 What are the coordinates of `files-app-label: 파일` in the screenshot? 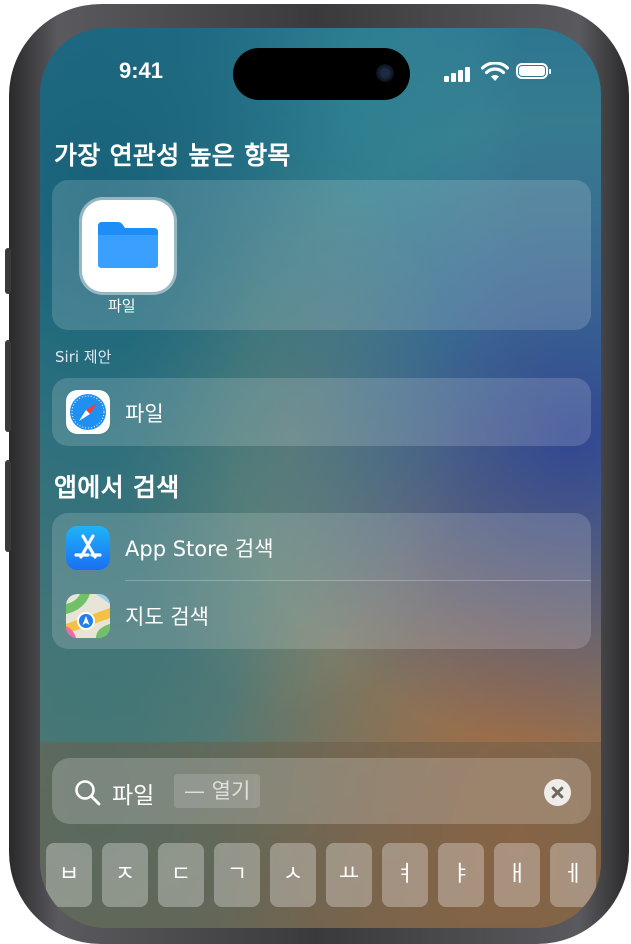 It's located at (122, 306).